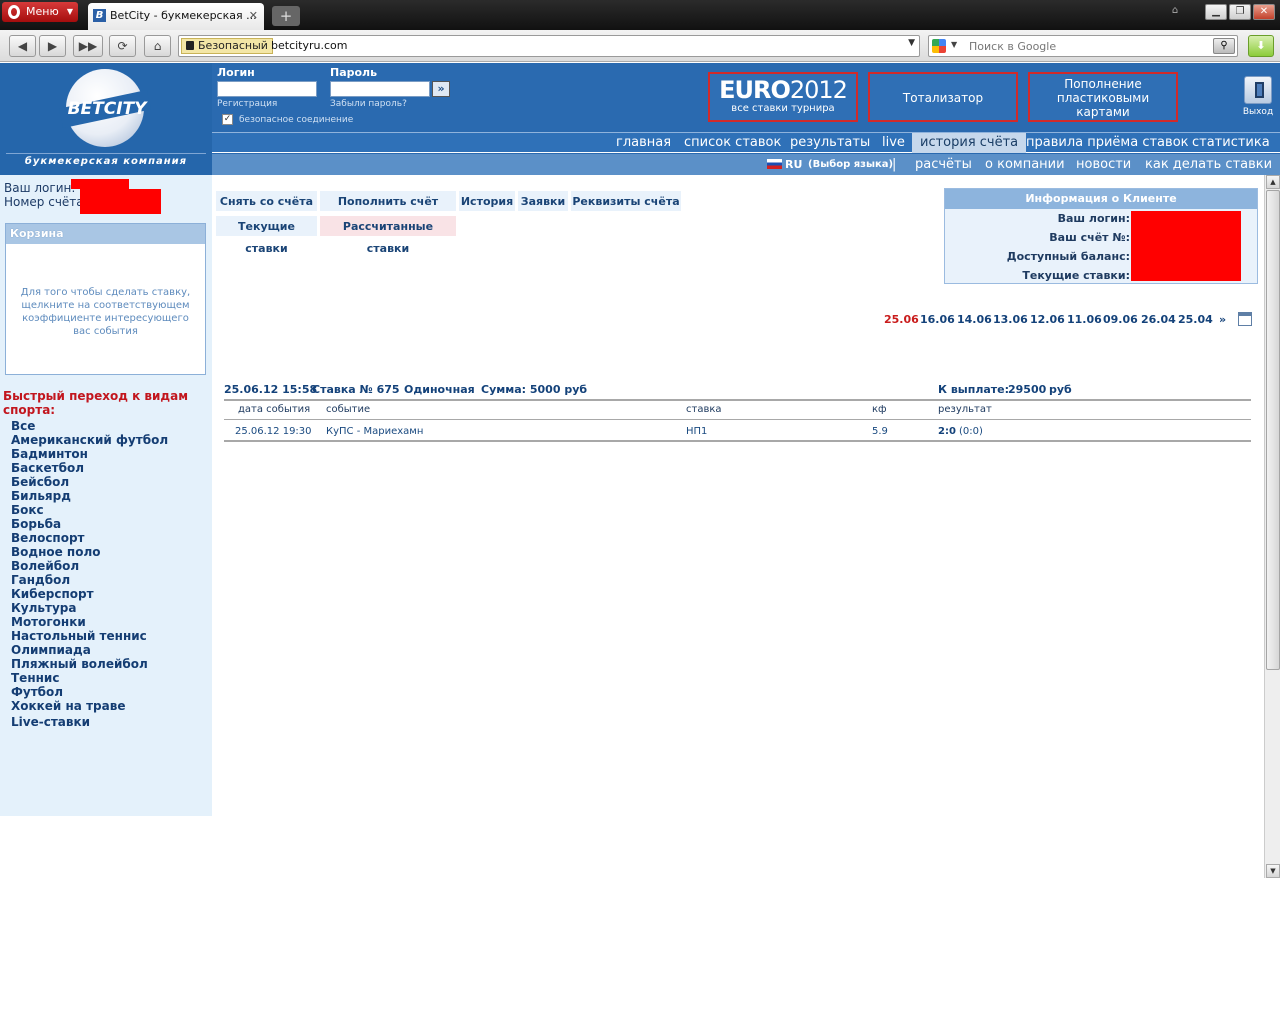 The width and height of the screenshot is (1280, 1024). Describe the element at coordinates (1158, 319) in the screenshot. I see `date-link: 26.04` at that location.